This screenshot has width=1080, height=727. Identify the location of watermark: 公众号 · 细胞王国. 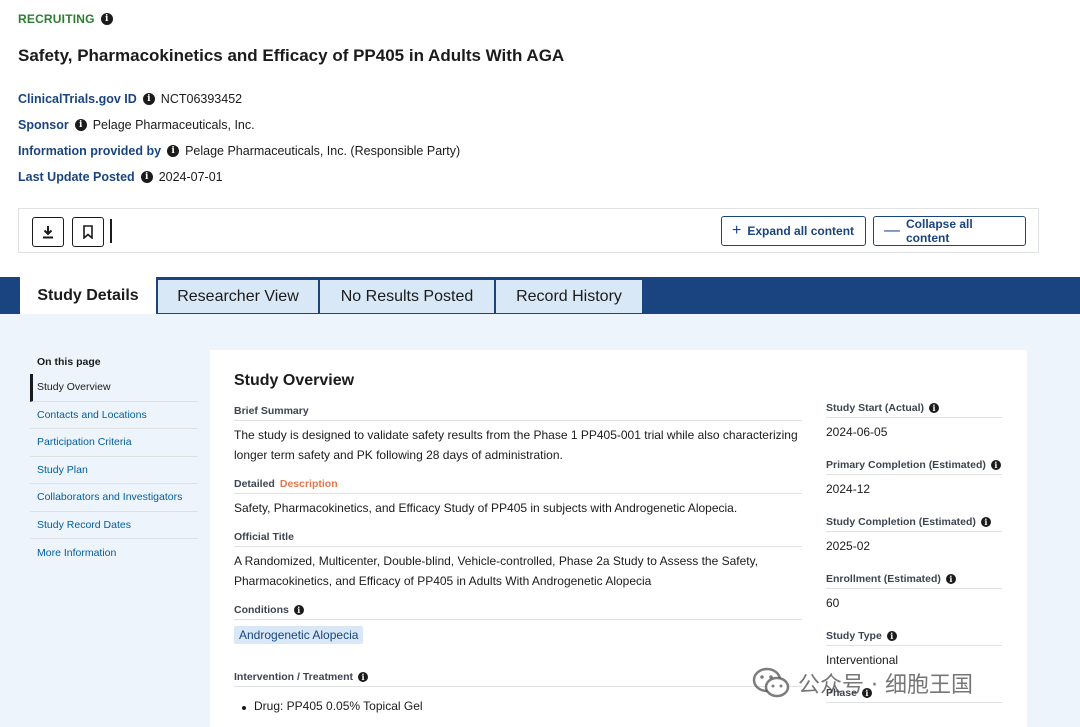
(862, 683).